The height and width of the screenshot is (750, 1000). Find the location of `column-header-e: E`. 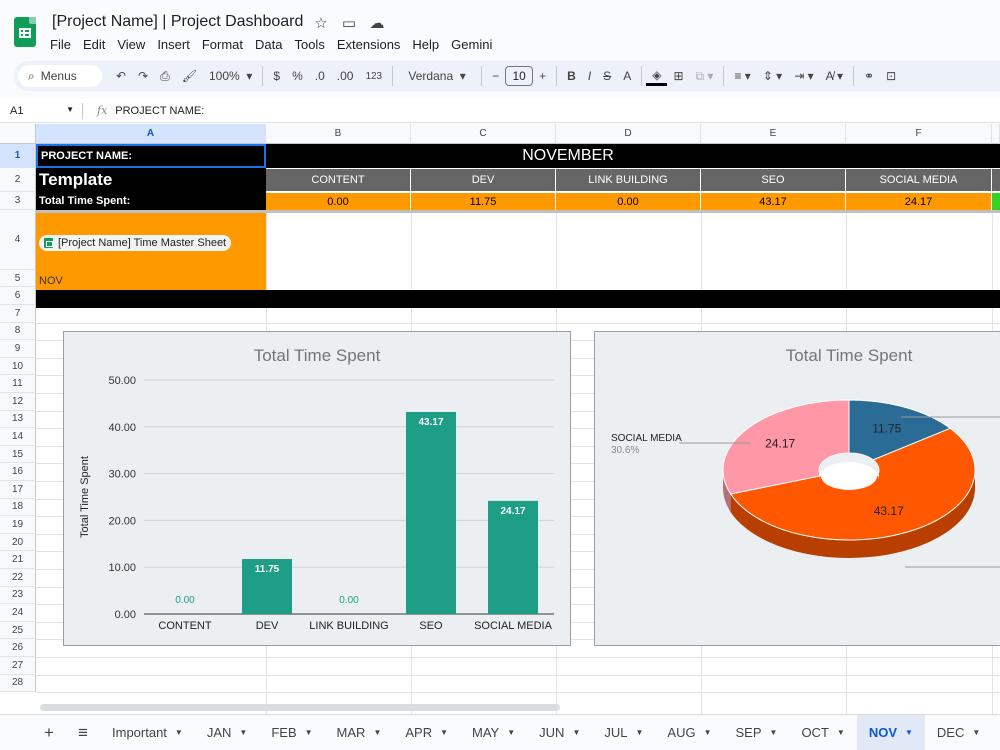

column-header-e: E is located at coordinates (773, 134).